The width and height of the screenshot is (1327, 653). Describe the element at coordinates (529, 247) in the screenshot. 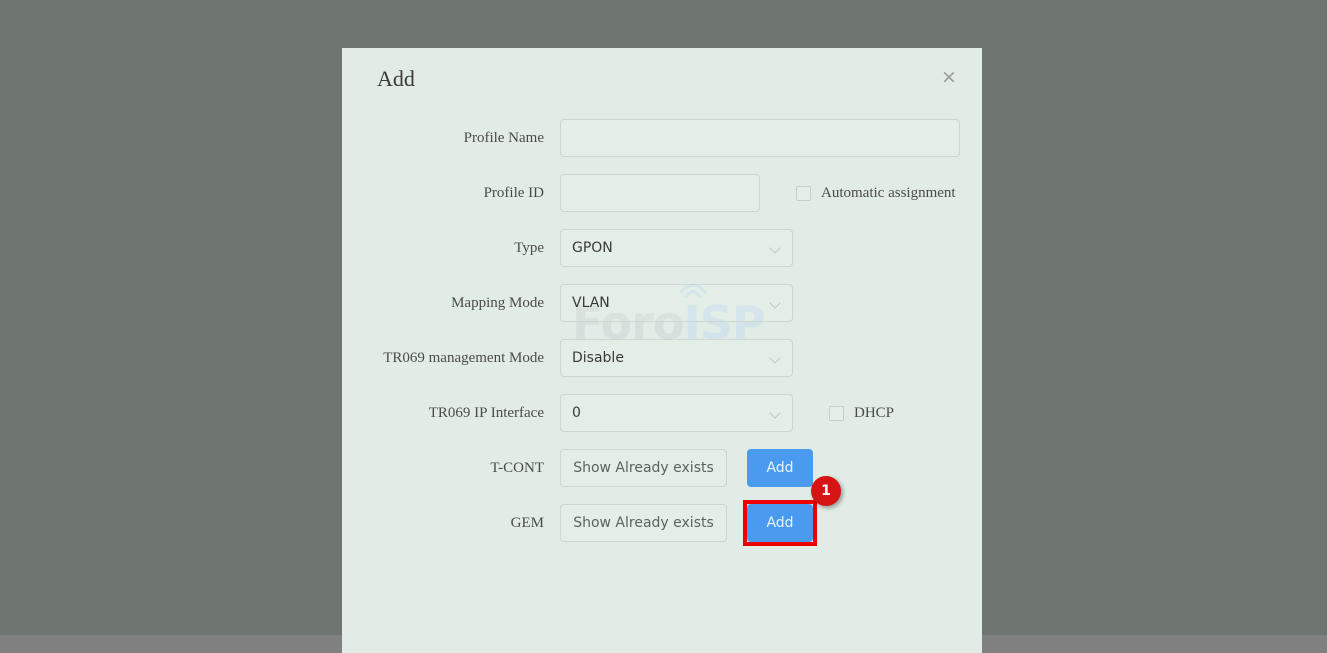

I see `type-label: Type` at that location.